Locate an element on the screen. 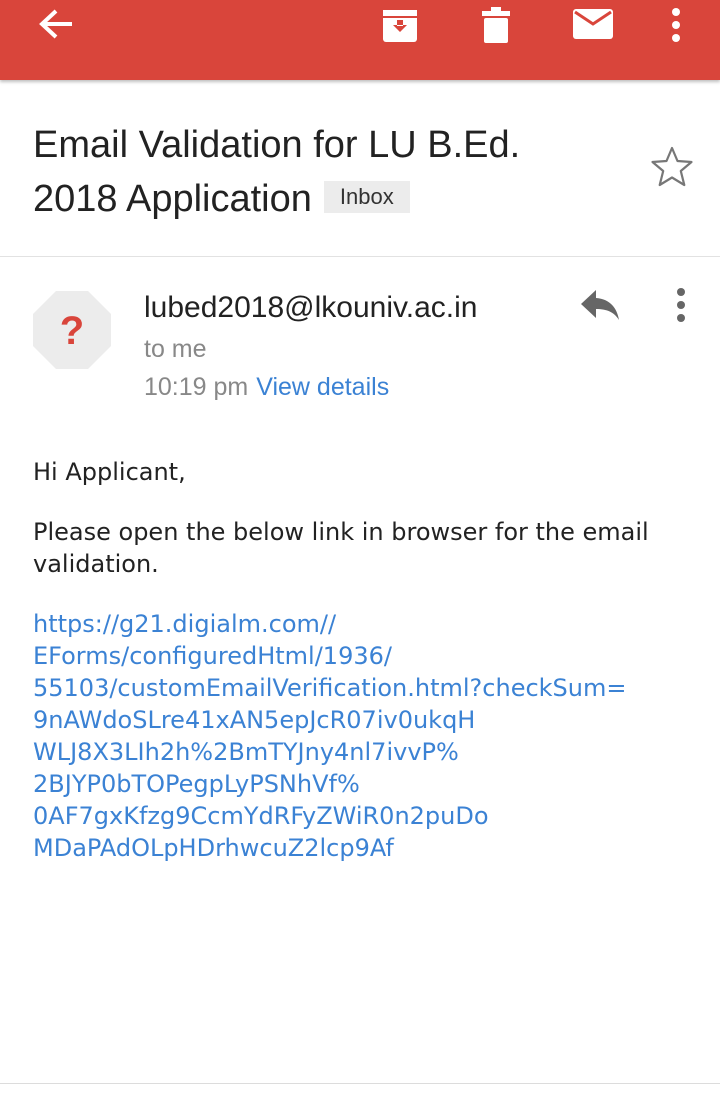  link-line: 2BJYP0bTOPegpLyPSNhVf% is located at coordinates (358, 784).